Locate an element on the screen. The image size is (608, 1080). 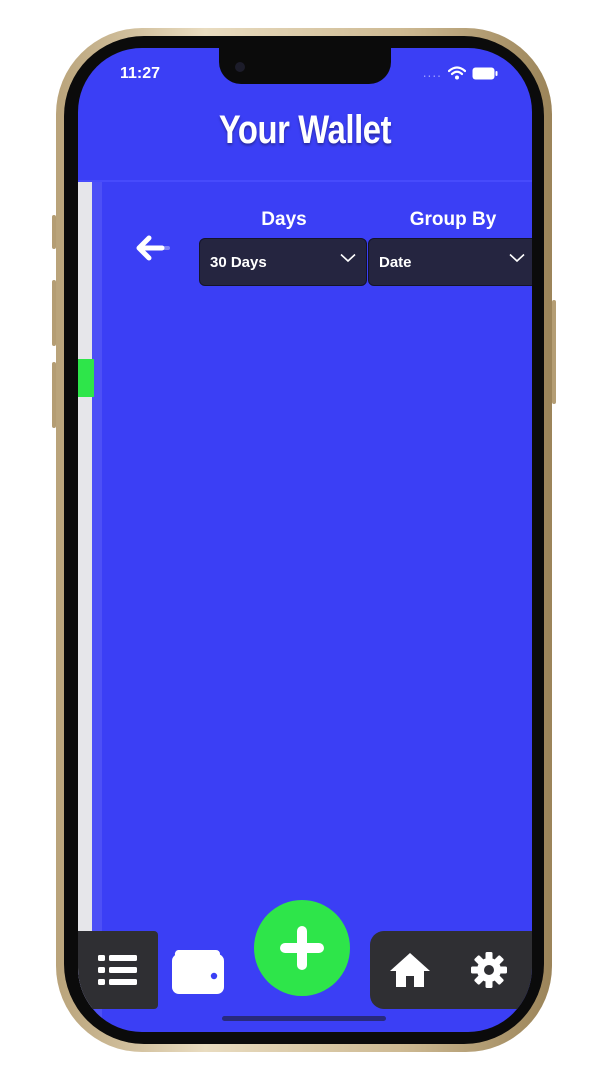
page-title: Your Wallet is located at coordinates (305, 130).